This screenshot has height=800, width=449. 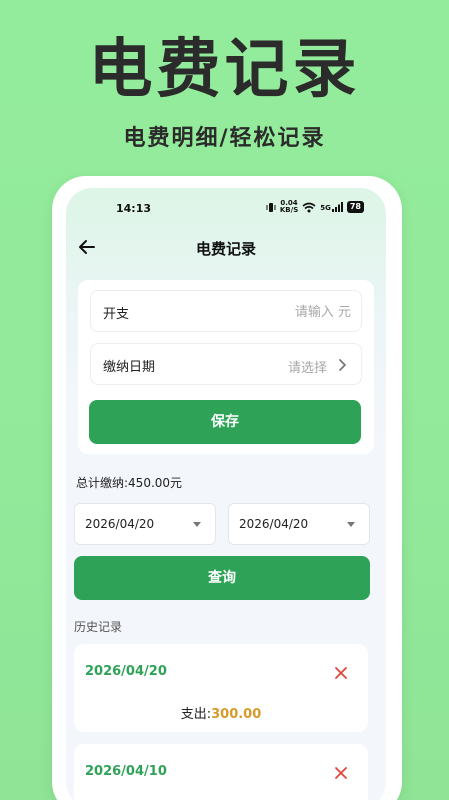 I want to click on save-button: 保存, so click(x=225, y=422).